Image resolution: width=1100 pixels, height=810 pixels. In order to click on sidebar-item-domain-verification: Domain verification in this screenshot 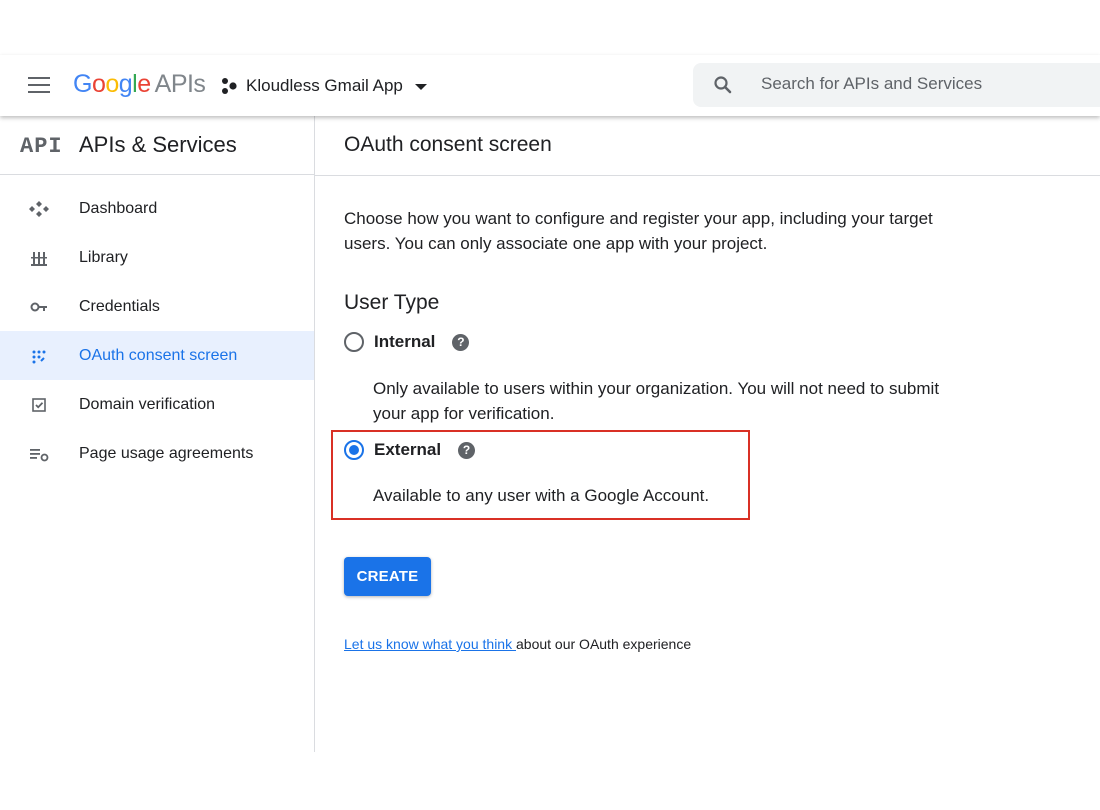, I will do `click(157, 404)`.